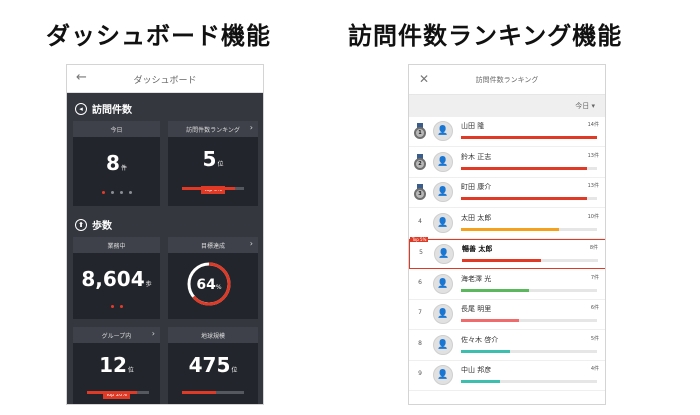 The height and width of the screenshot is (415, 700). What do you see at coordinates (220, 164) in the screenshot?
I see `ranking-card-unit: 位` at bounding box center [220, 164].